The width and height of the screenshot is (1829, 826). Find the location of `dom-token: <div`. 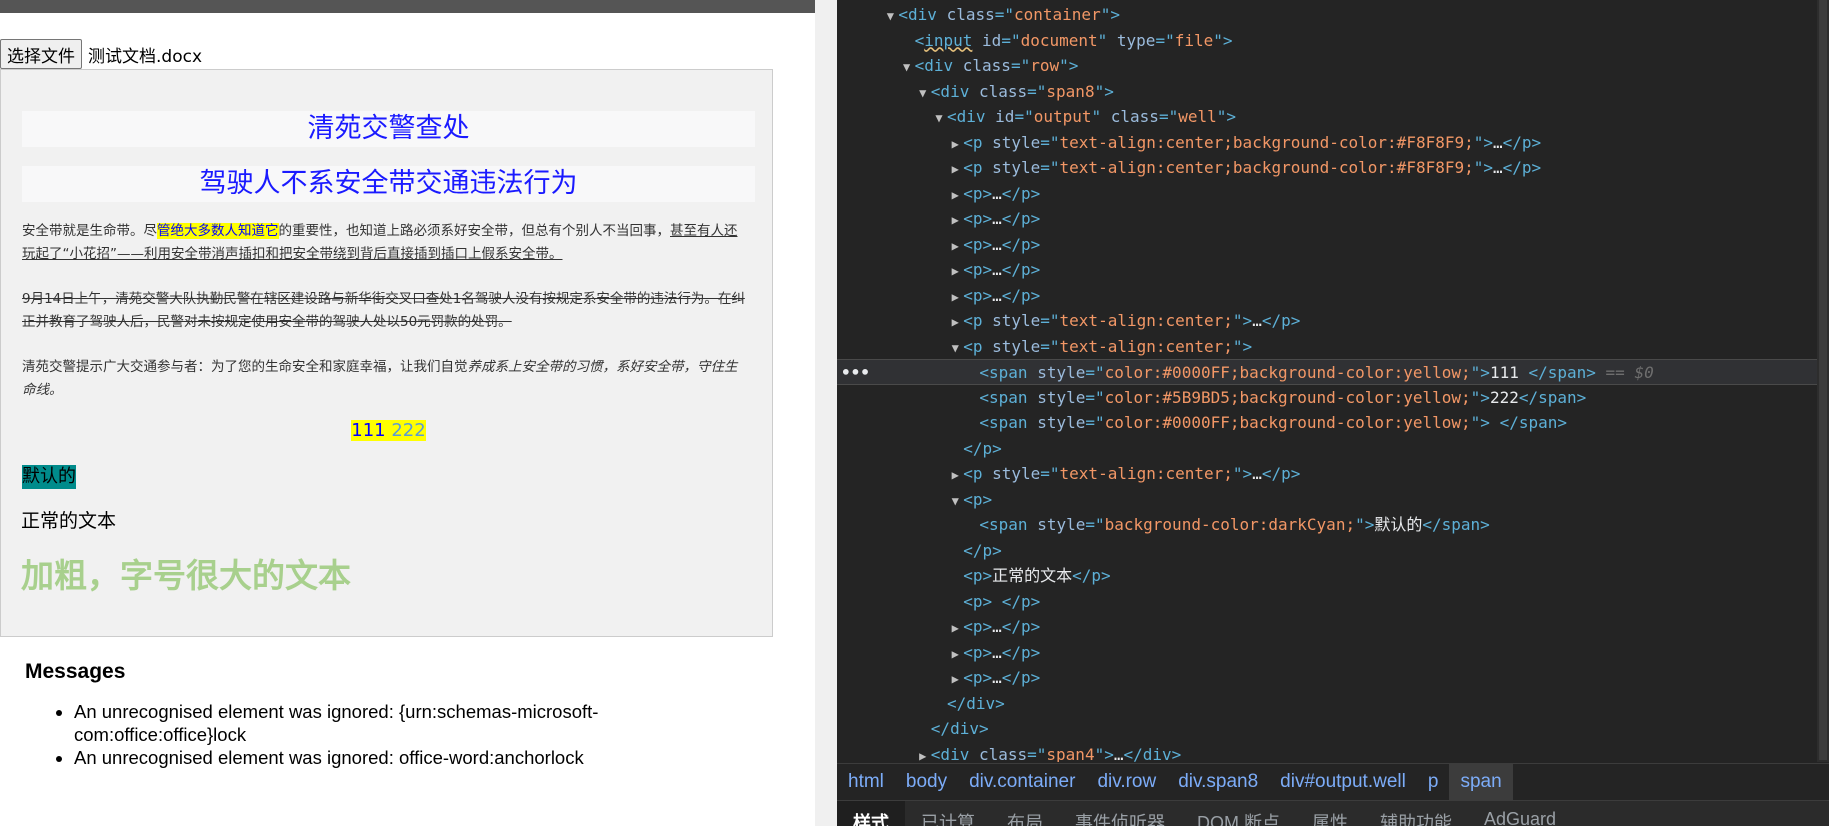

dom-token: <div is located at coordinates (954, 753).